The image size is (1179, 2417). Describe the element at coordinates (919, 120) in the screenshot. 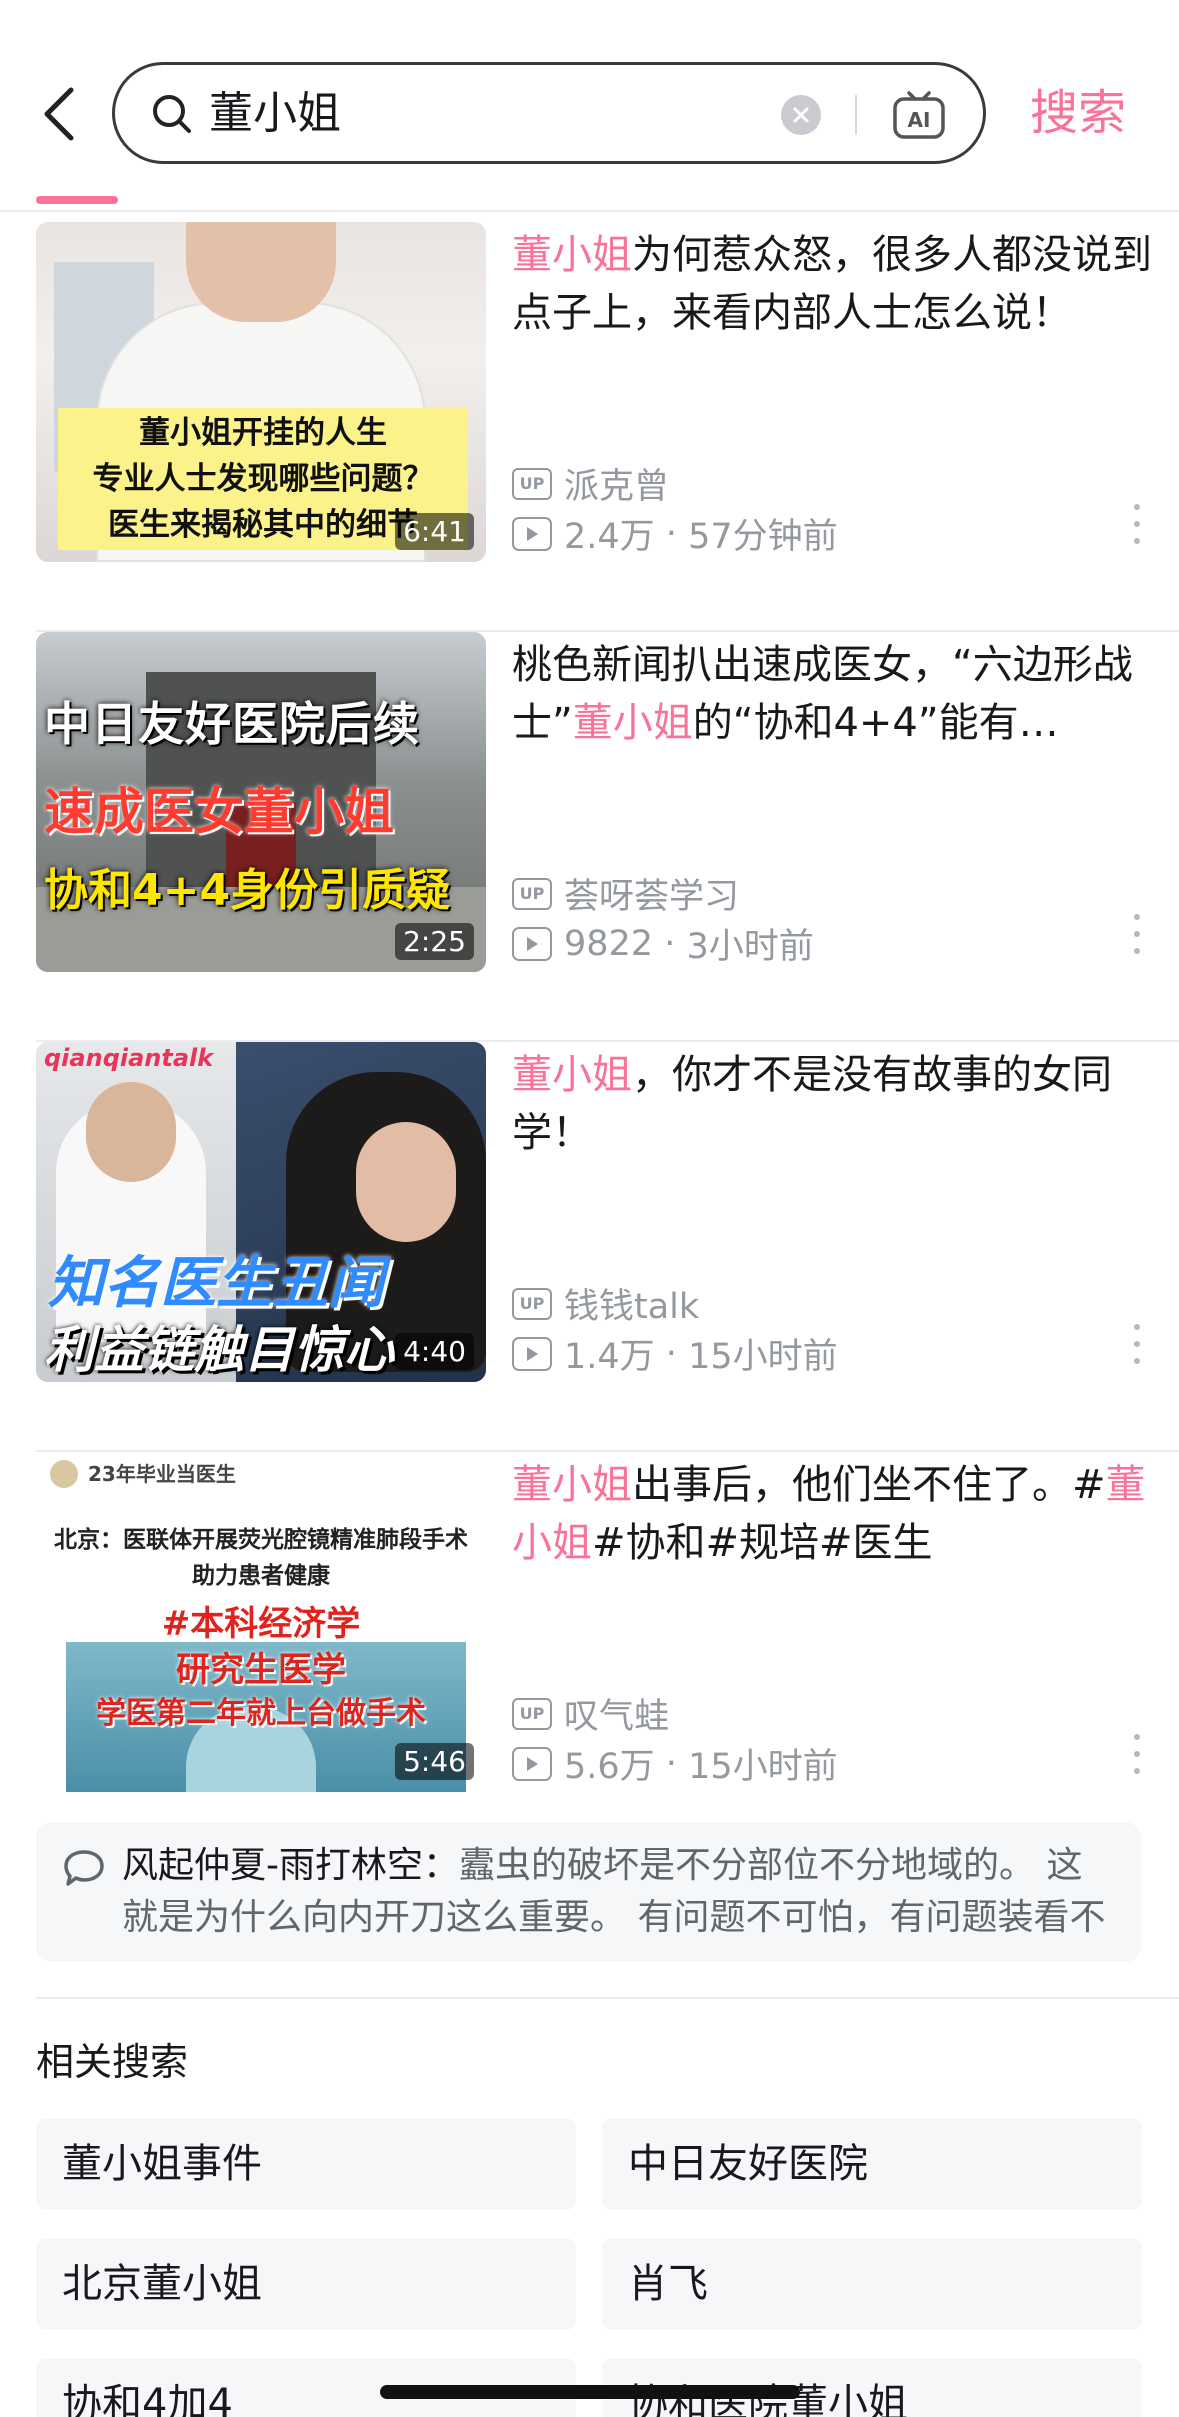

I see `svg-text: AI` at that location.